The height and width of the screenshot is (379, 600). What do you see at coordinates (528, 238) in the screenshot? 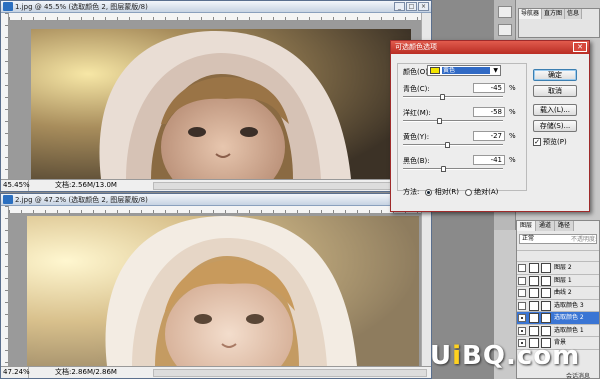
I see `blend-mode-value: 正常` at bounding box center [528, 238].